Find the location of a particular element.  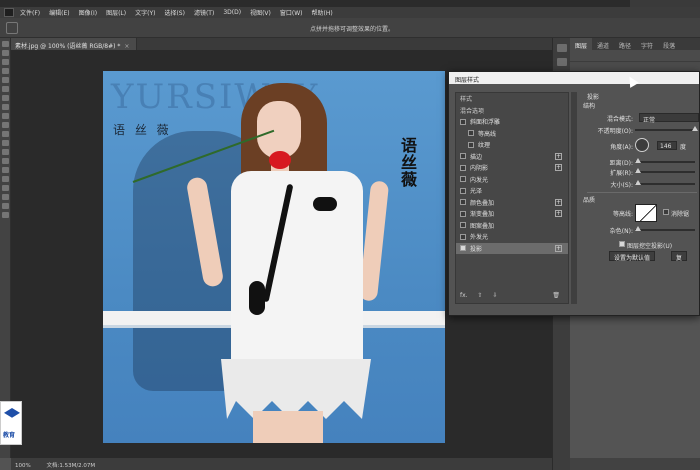

gradient-tool-icon is located at coordinates (5, 143).